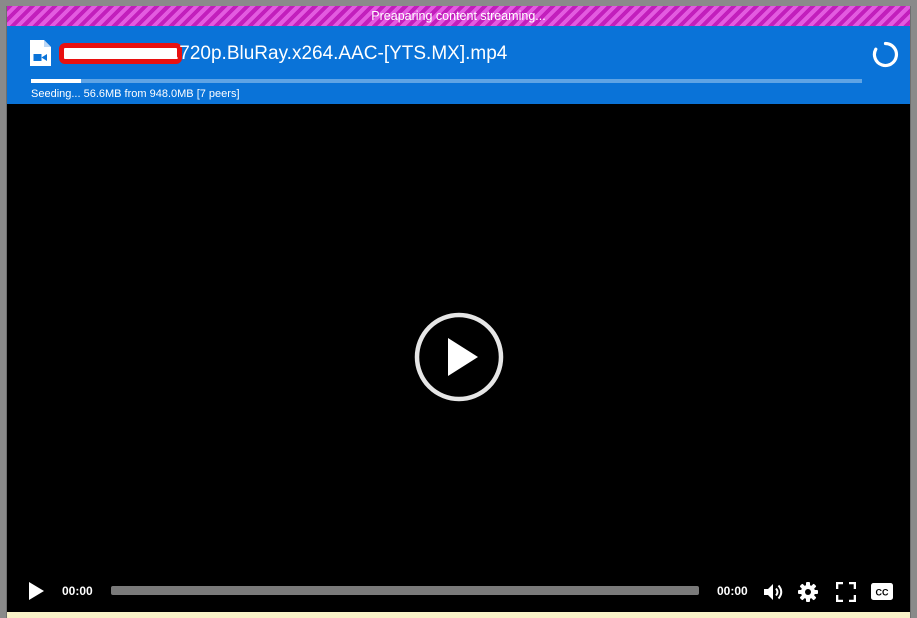 The width and height of the screenshot is (917, 618). I want to click on seeding-status: Seeding... 56.6MB from 948.0MB [7 peers], so click(135, 94).